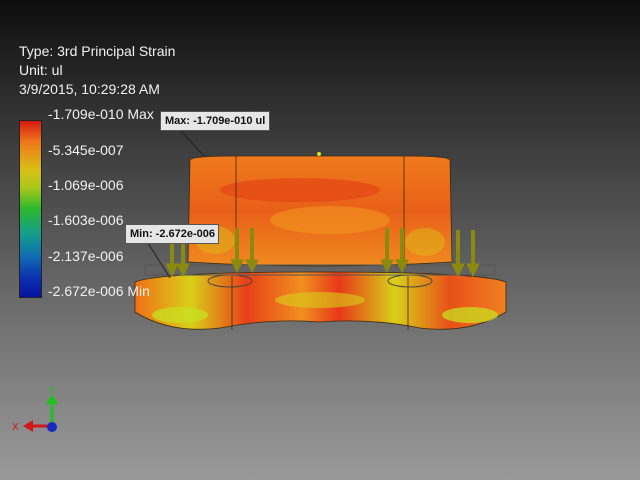 The image size is (640, 480). What do you see at coordinates (86, 220) in the screenshot?
I see `legend-tick: -1.603e-006` at bounding box center [86, 220].